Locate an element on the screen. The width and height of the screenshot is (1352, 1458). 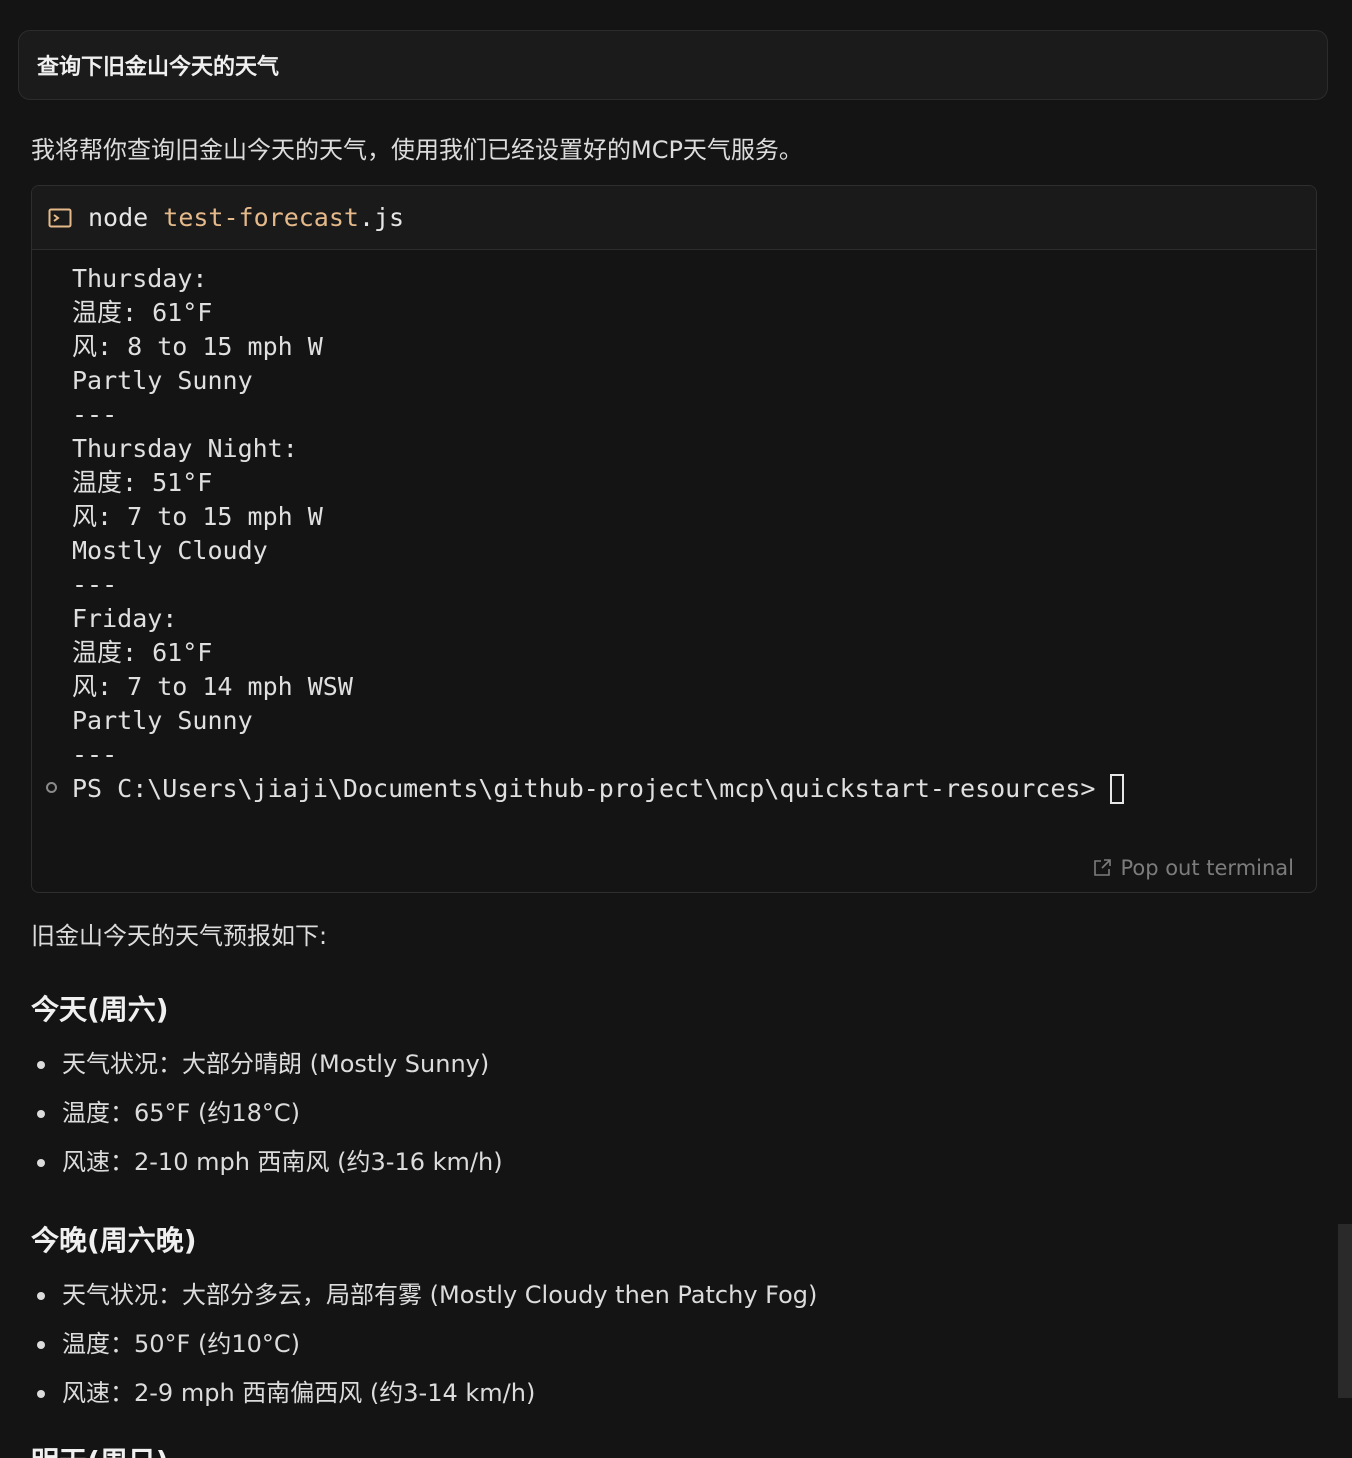
external-link-icon is located at coordinates (1103, 867).